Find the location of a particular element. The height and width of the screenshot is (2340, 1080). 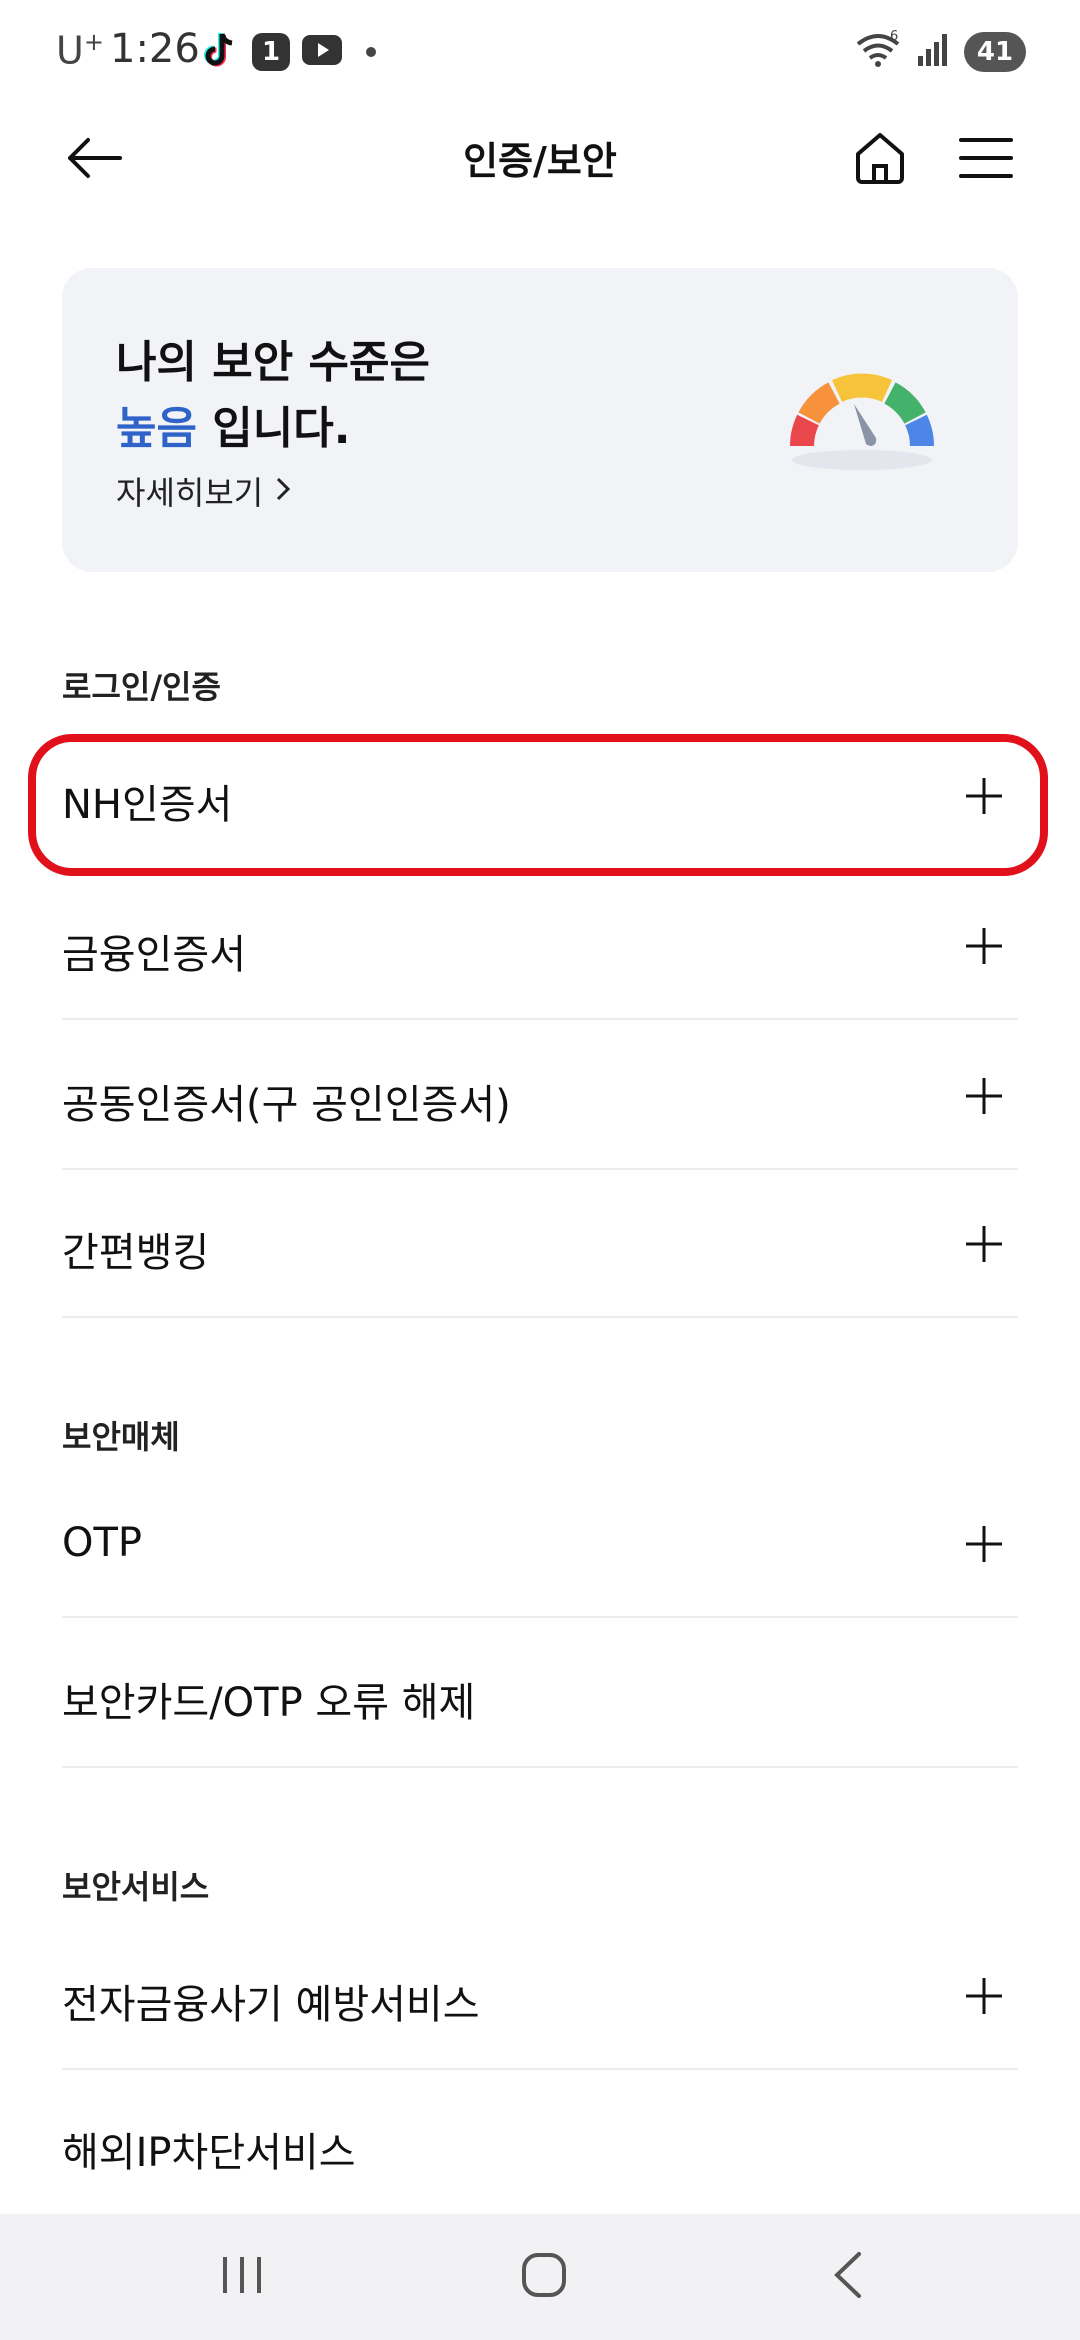

app-header: 인증/보안 is located at coordinates (540, 160).